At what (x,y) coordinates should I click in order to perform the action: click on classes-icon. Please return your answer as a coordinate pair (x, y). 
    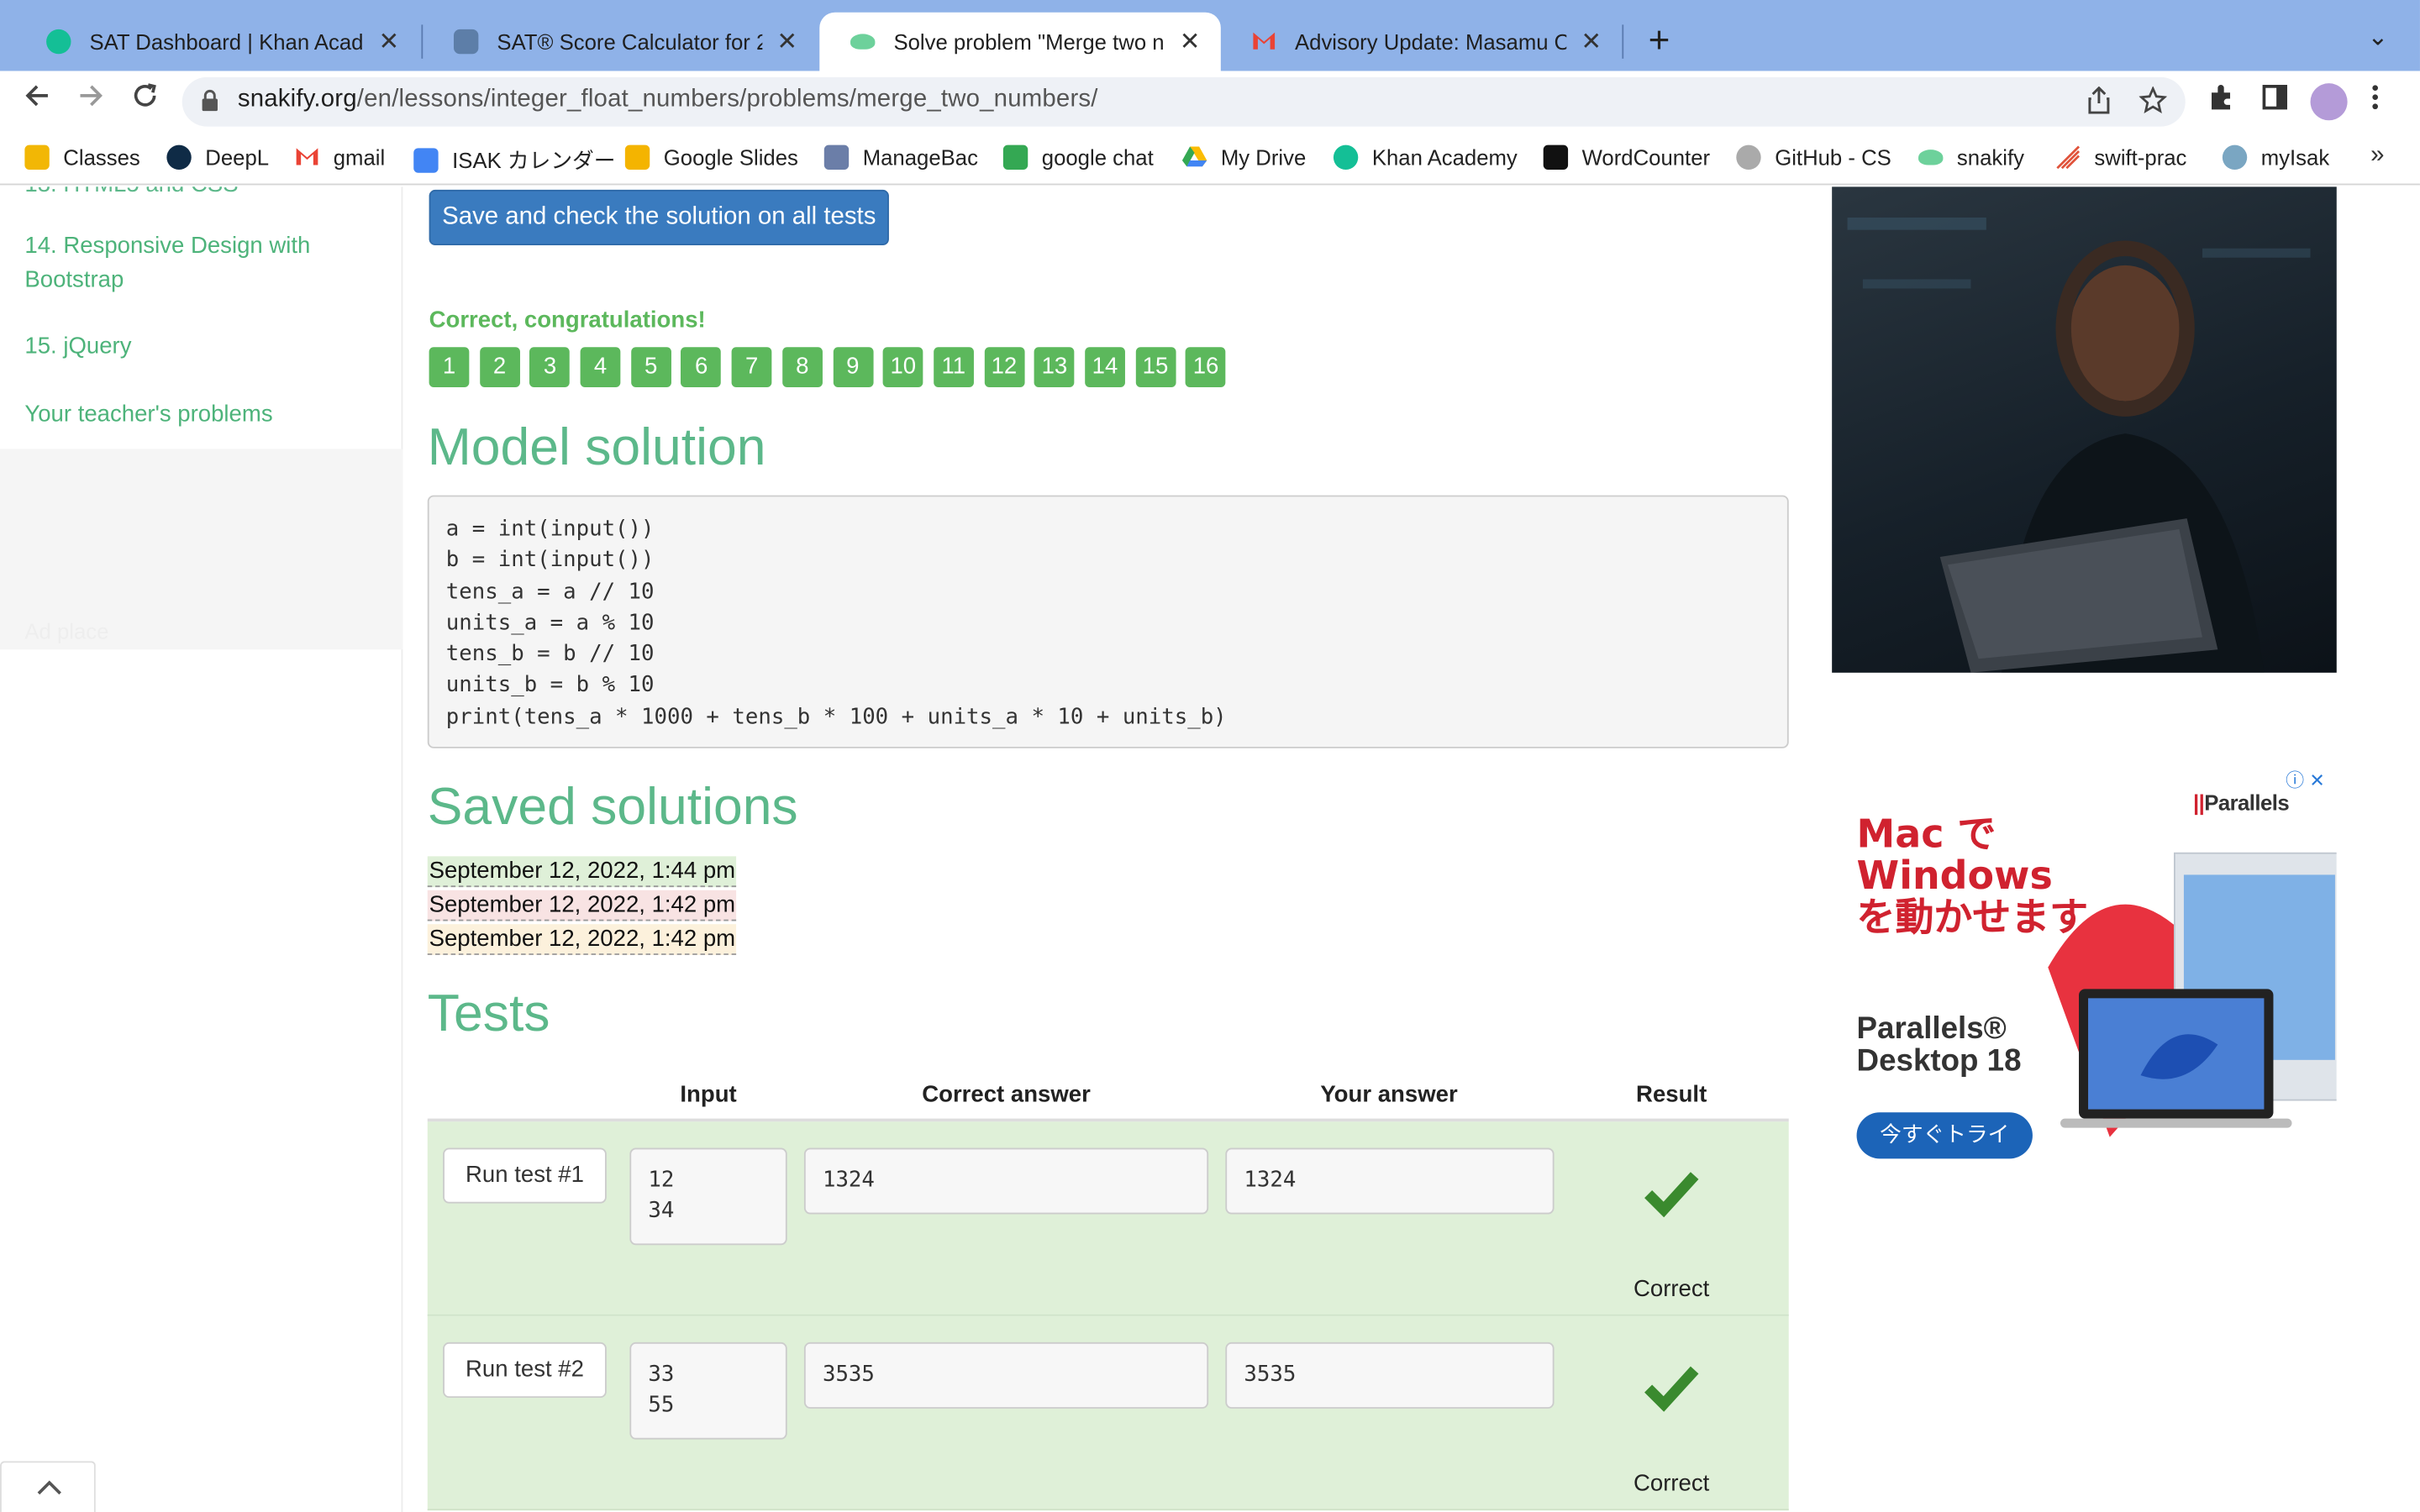
    Looking at the image, I should click on (37, 157).